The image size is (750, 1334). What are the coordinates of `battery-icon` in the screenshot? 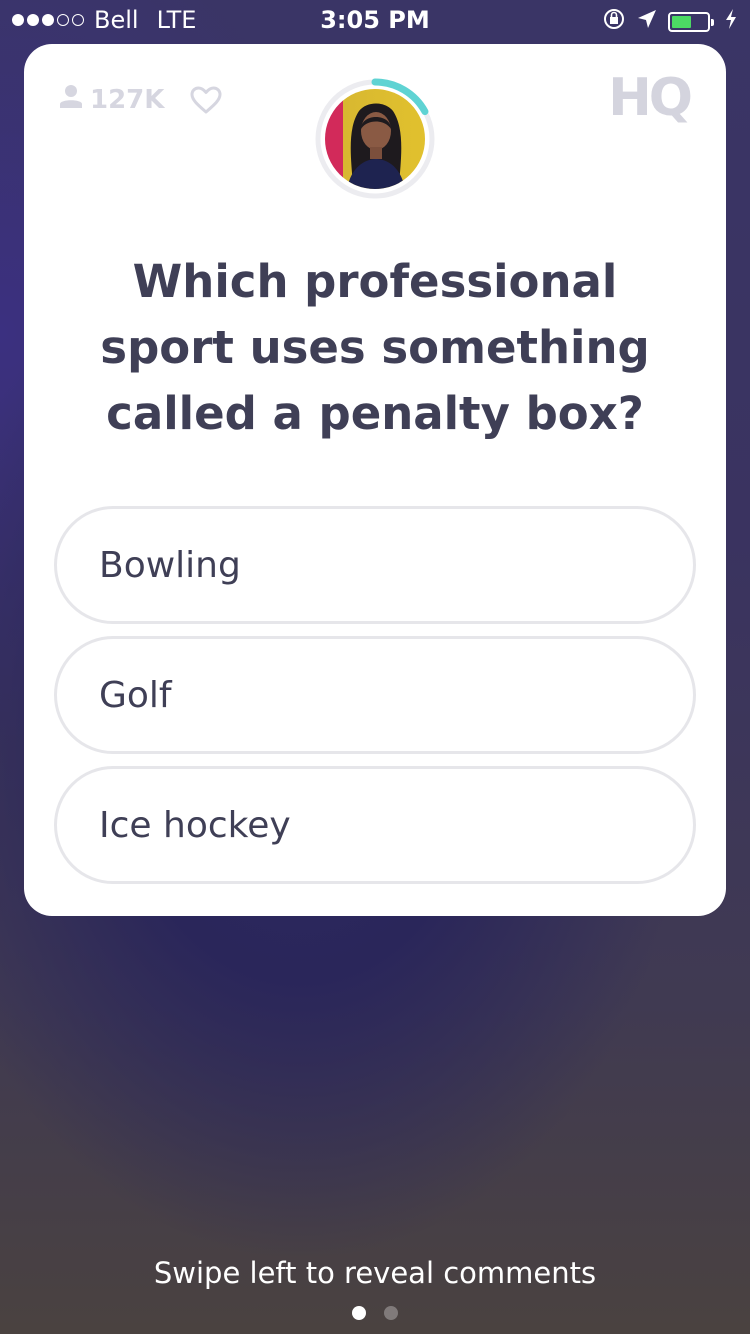 It's located at (691, 22).